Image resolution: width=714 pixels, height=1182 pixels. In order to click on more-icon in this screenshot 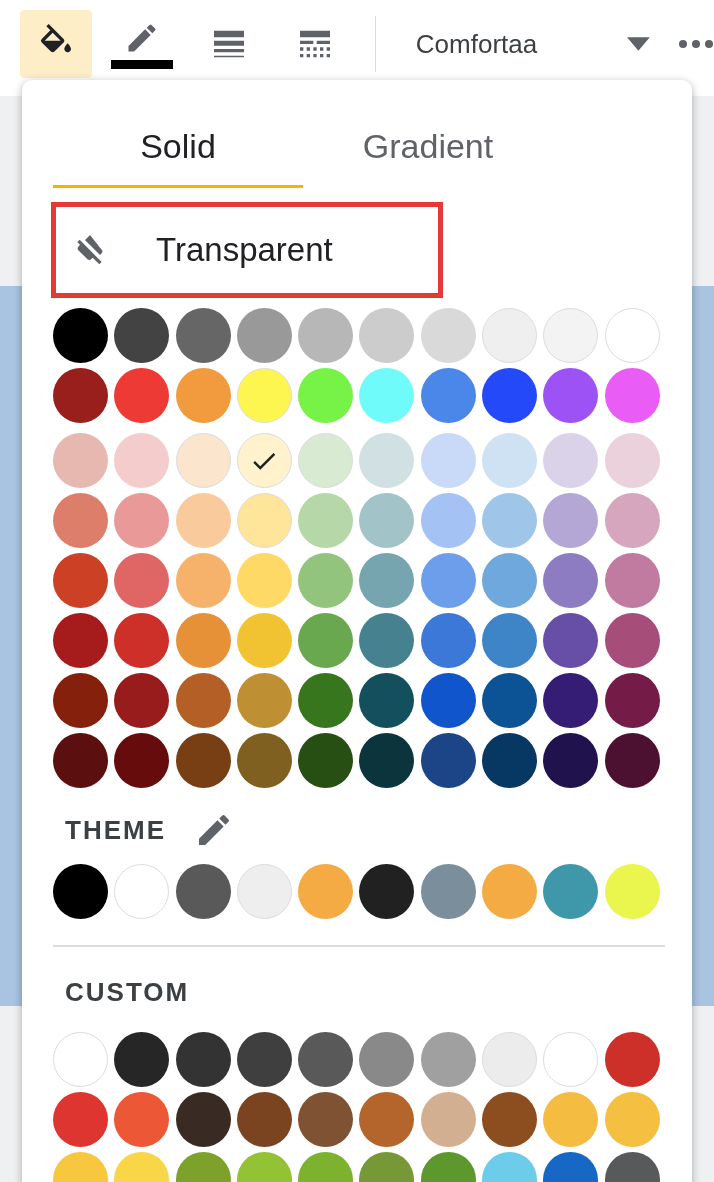, I will do `click(696, 44)`.